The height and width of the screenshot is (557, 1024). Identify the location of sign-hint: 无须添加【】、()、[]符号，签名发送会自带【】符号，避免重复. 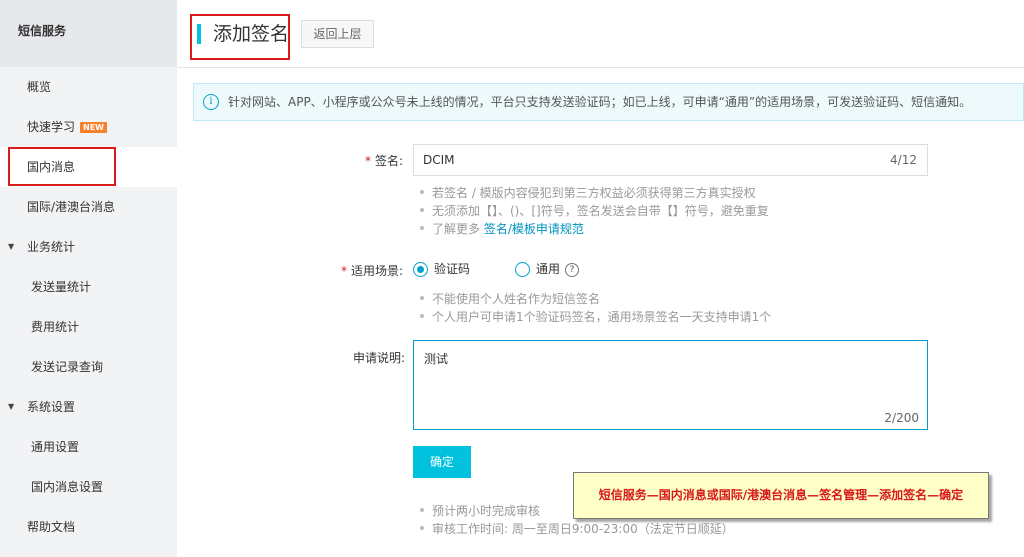
(594, 211).